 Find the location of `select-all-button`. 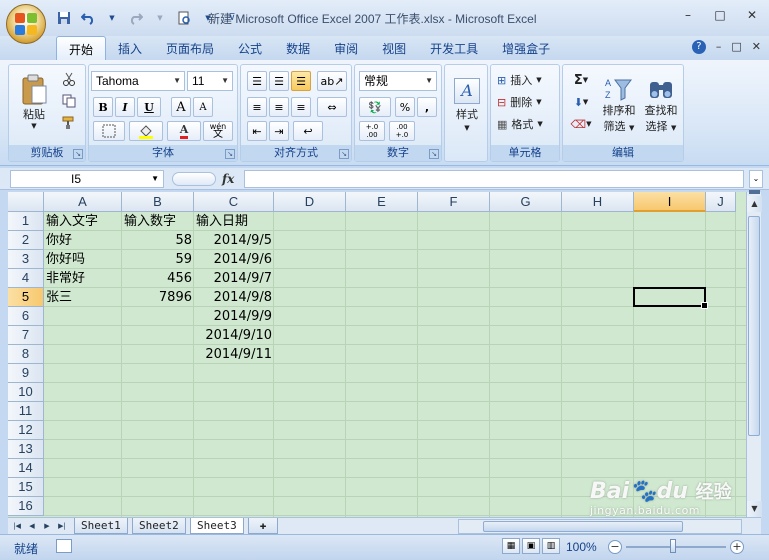

select-all-button is located at coordinates (26, 202).